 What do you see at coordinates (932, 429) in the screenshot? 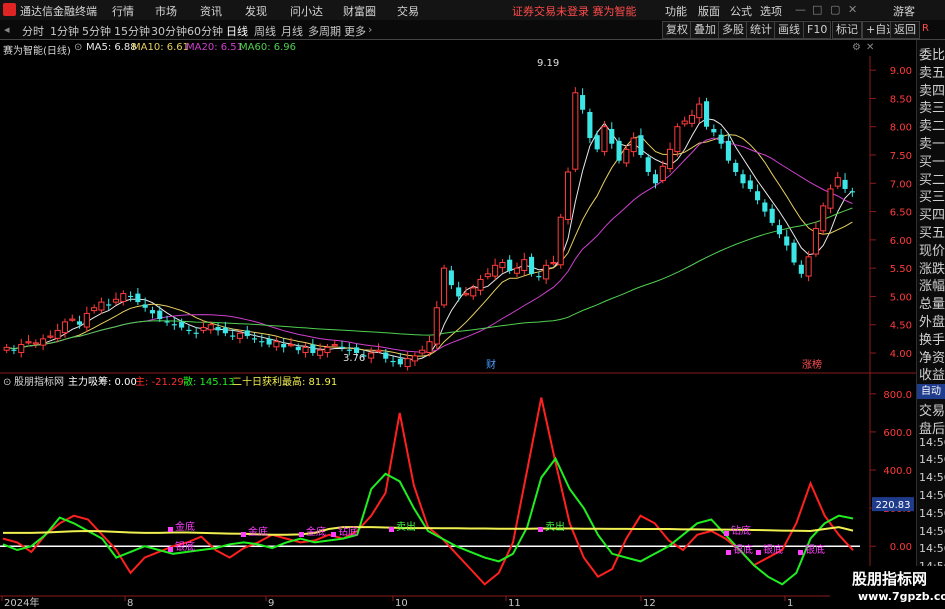
I see `quote-field-label: 盘后` at bounding box center [932, 429].